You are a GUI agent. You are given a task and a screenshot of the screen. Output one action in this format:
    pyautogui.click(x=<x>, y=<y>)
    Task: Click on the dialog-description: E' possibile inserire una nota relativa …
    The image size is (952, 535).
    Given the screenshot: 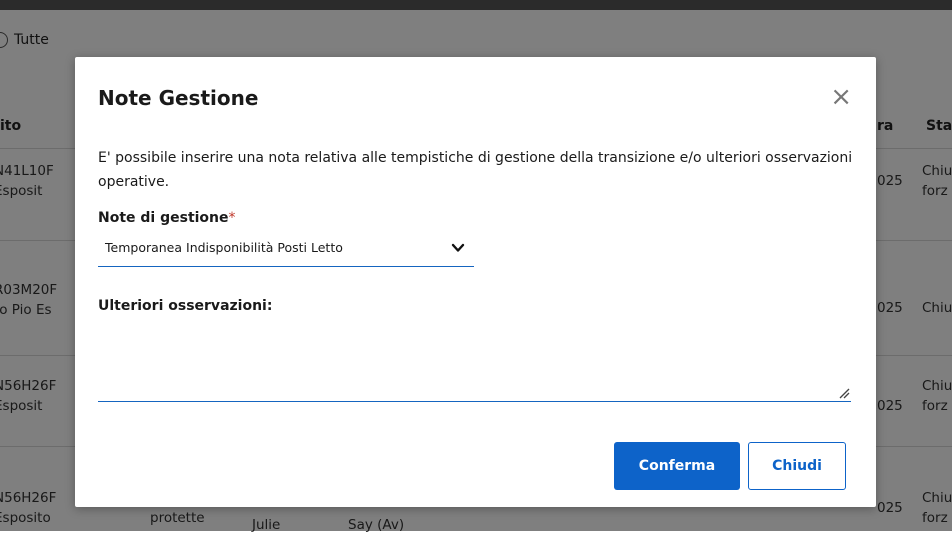 What is the action you would take?
    pyautogui.click(x=475, y=170)
    